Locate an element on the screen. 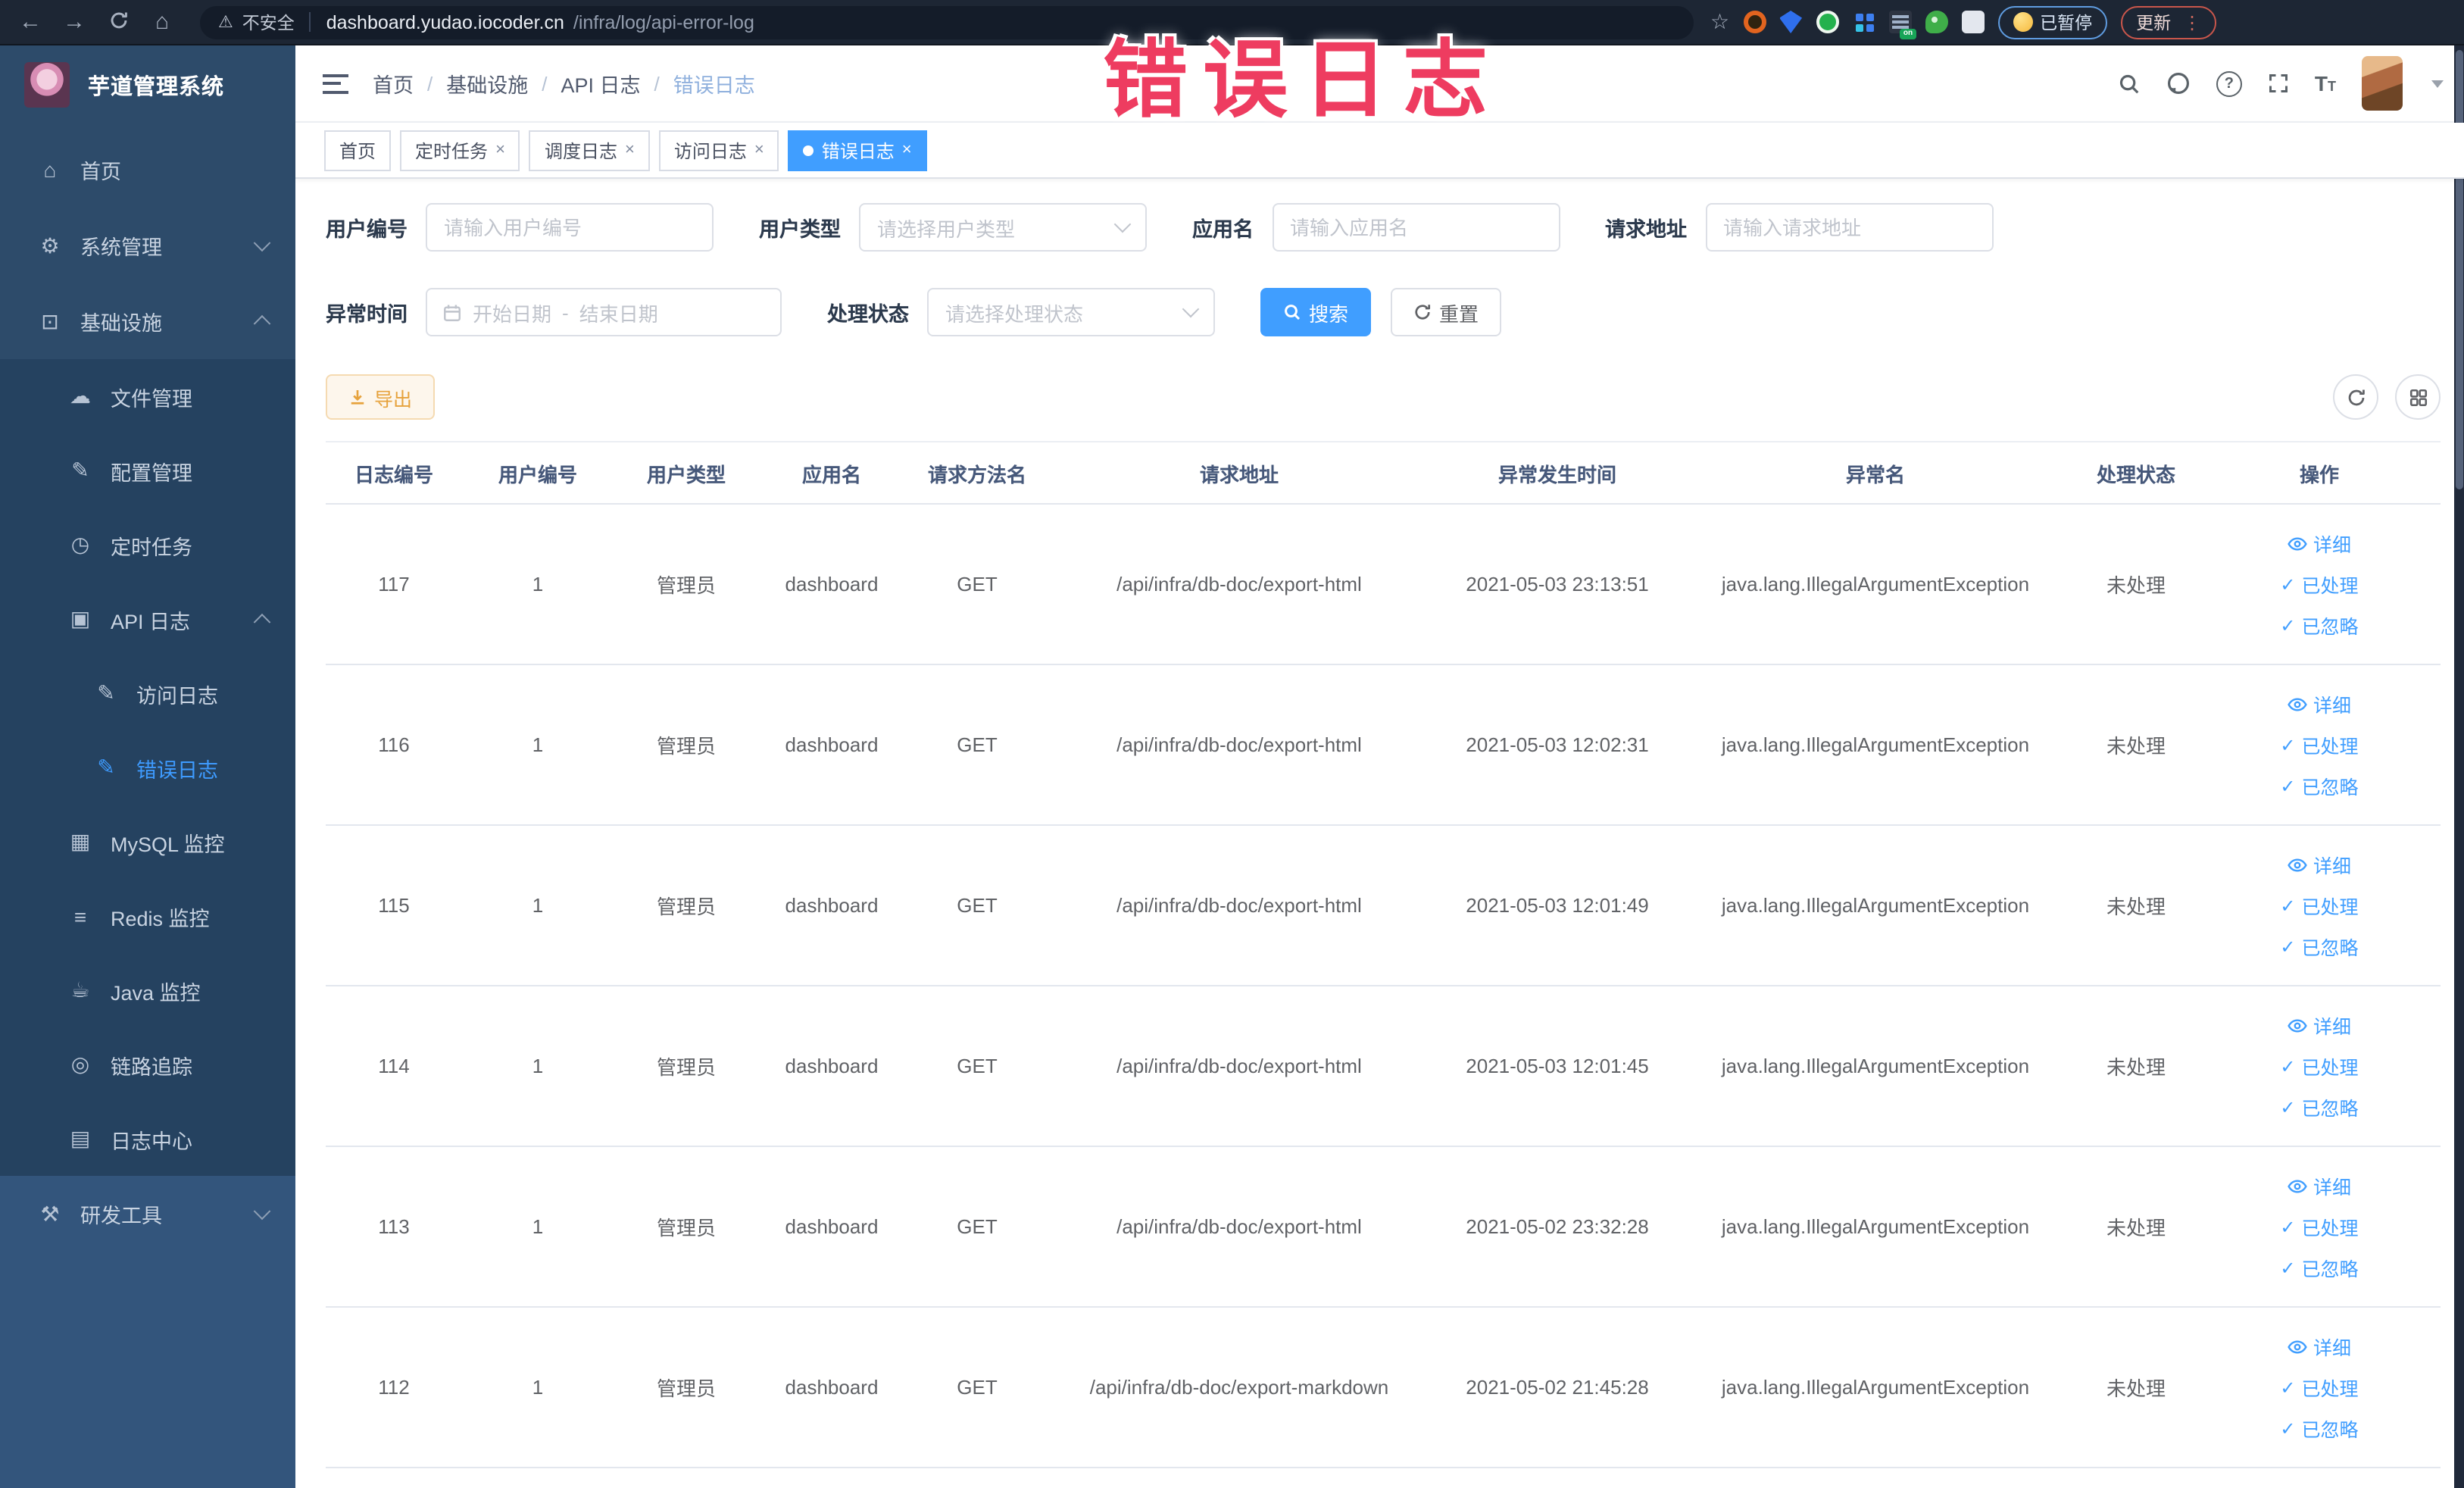 This screenshot has height=1488, width=2464. user-avatar is located at coordinates (2382, 83).